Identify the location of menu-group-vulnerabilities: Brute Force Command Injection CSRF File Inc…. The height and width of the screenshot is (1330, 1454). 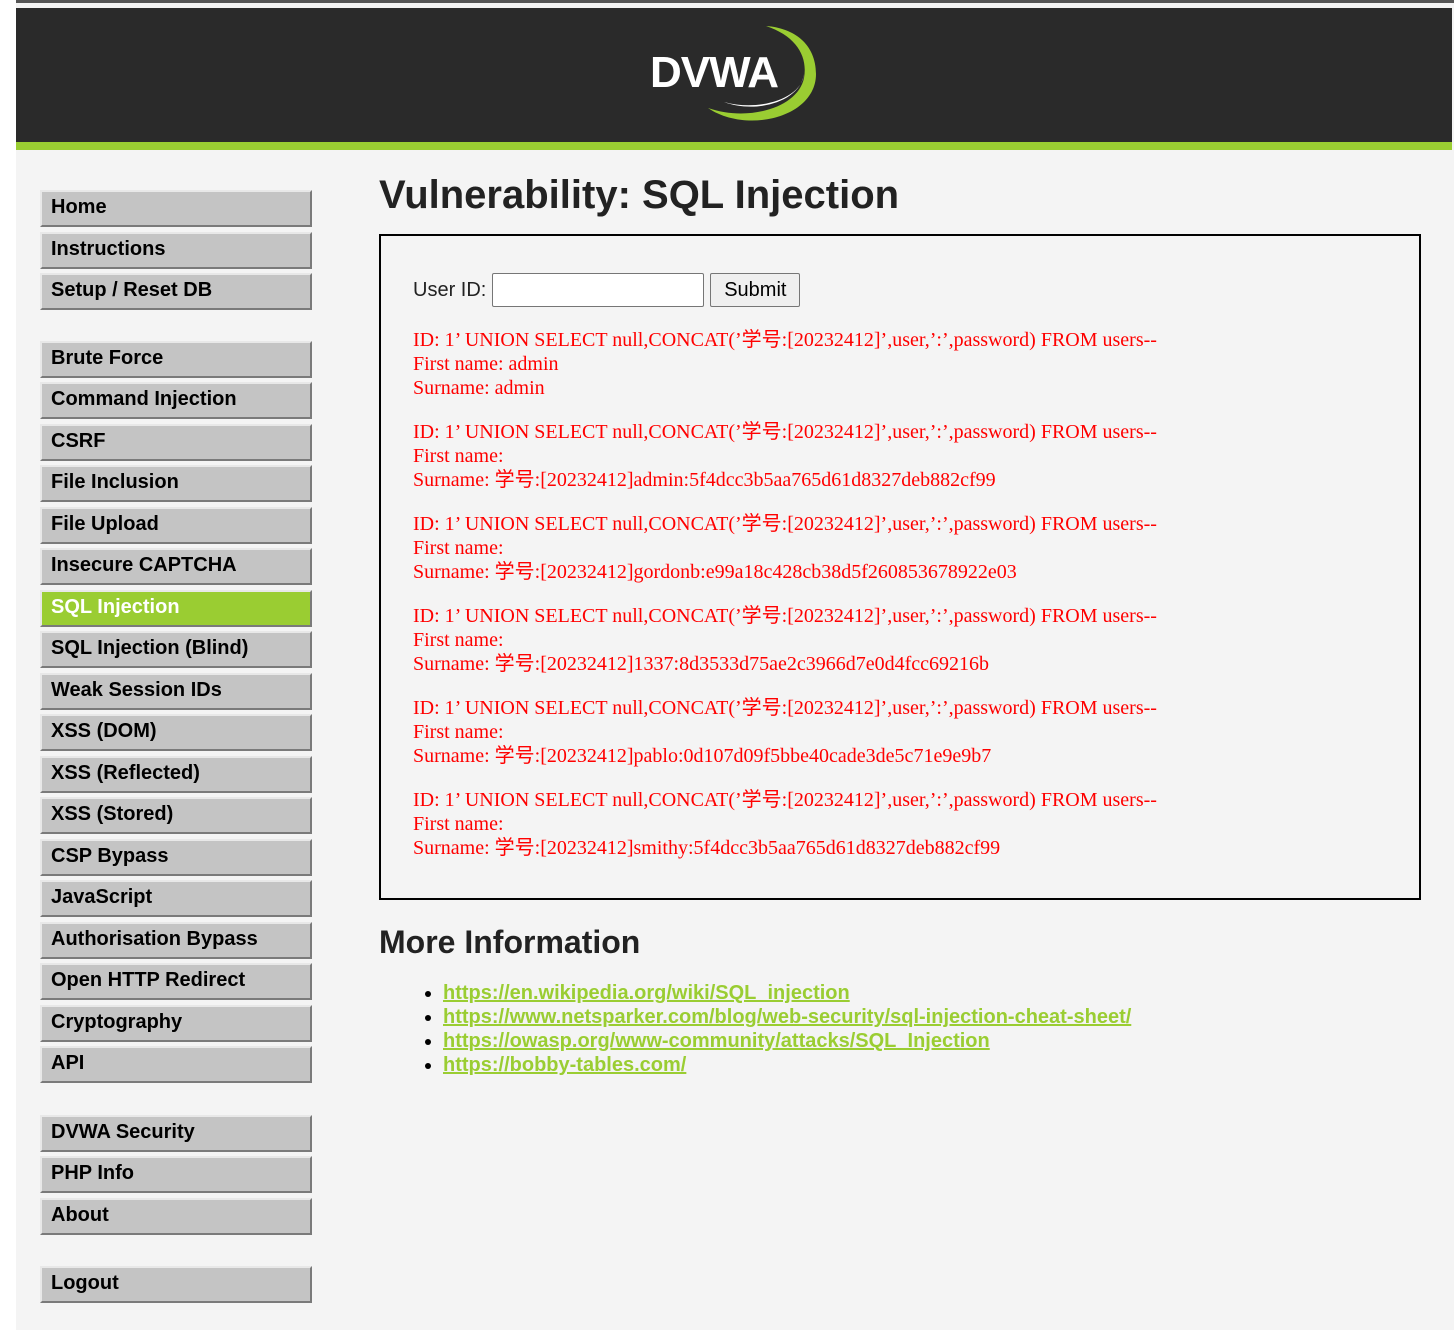
(176, 711).